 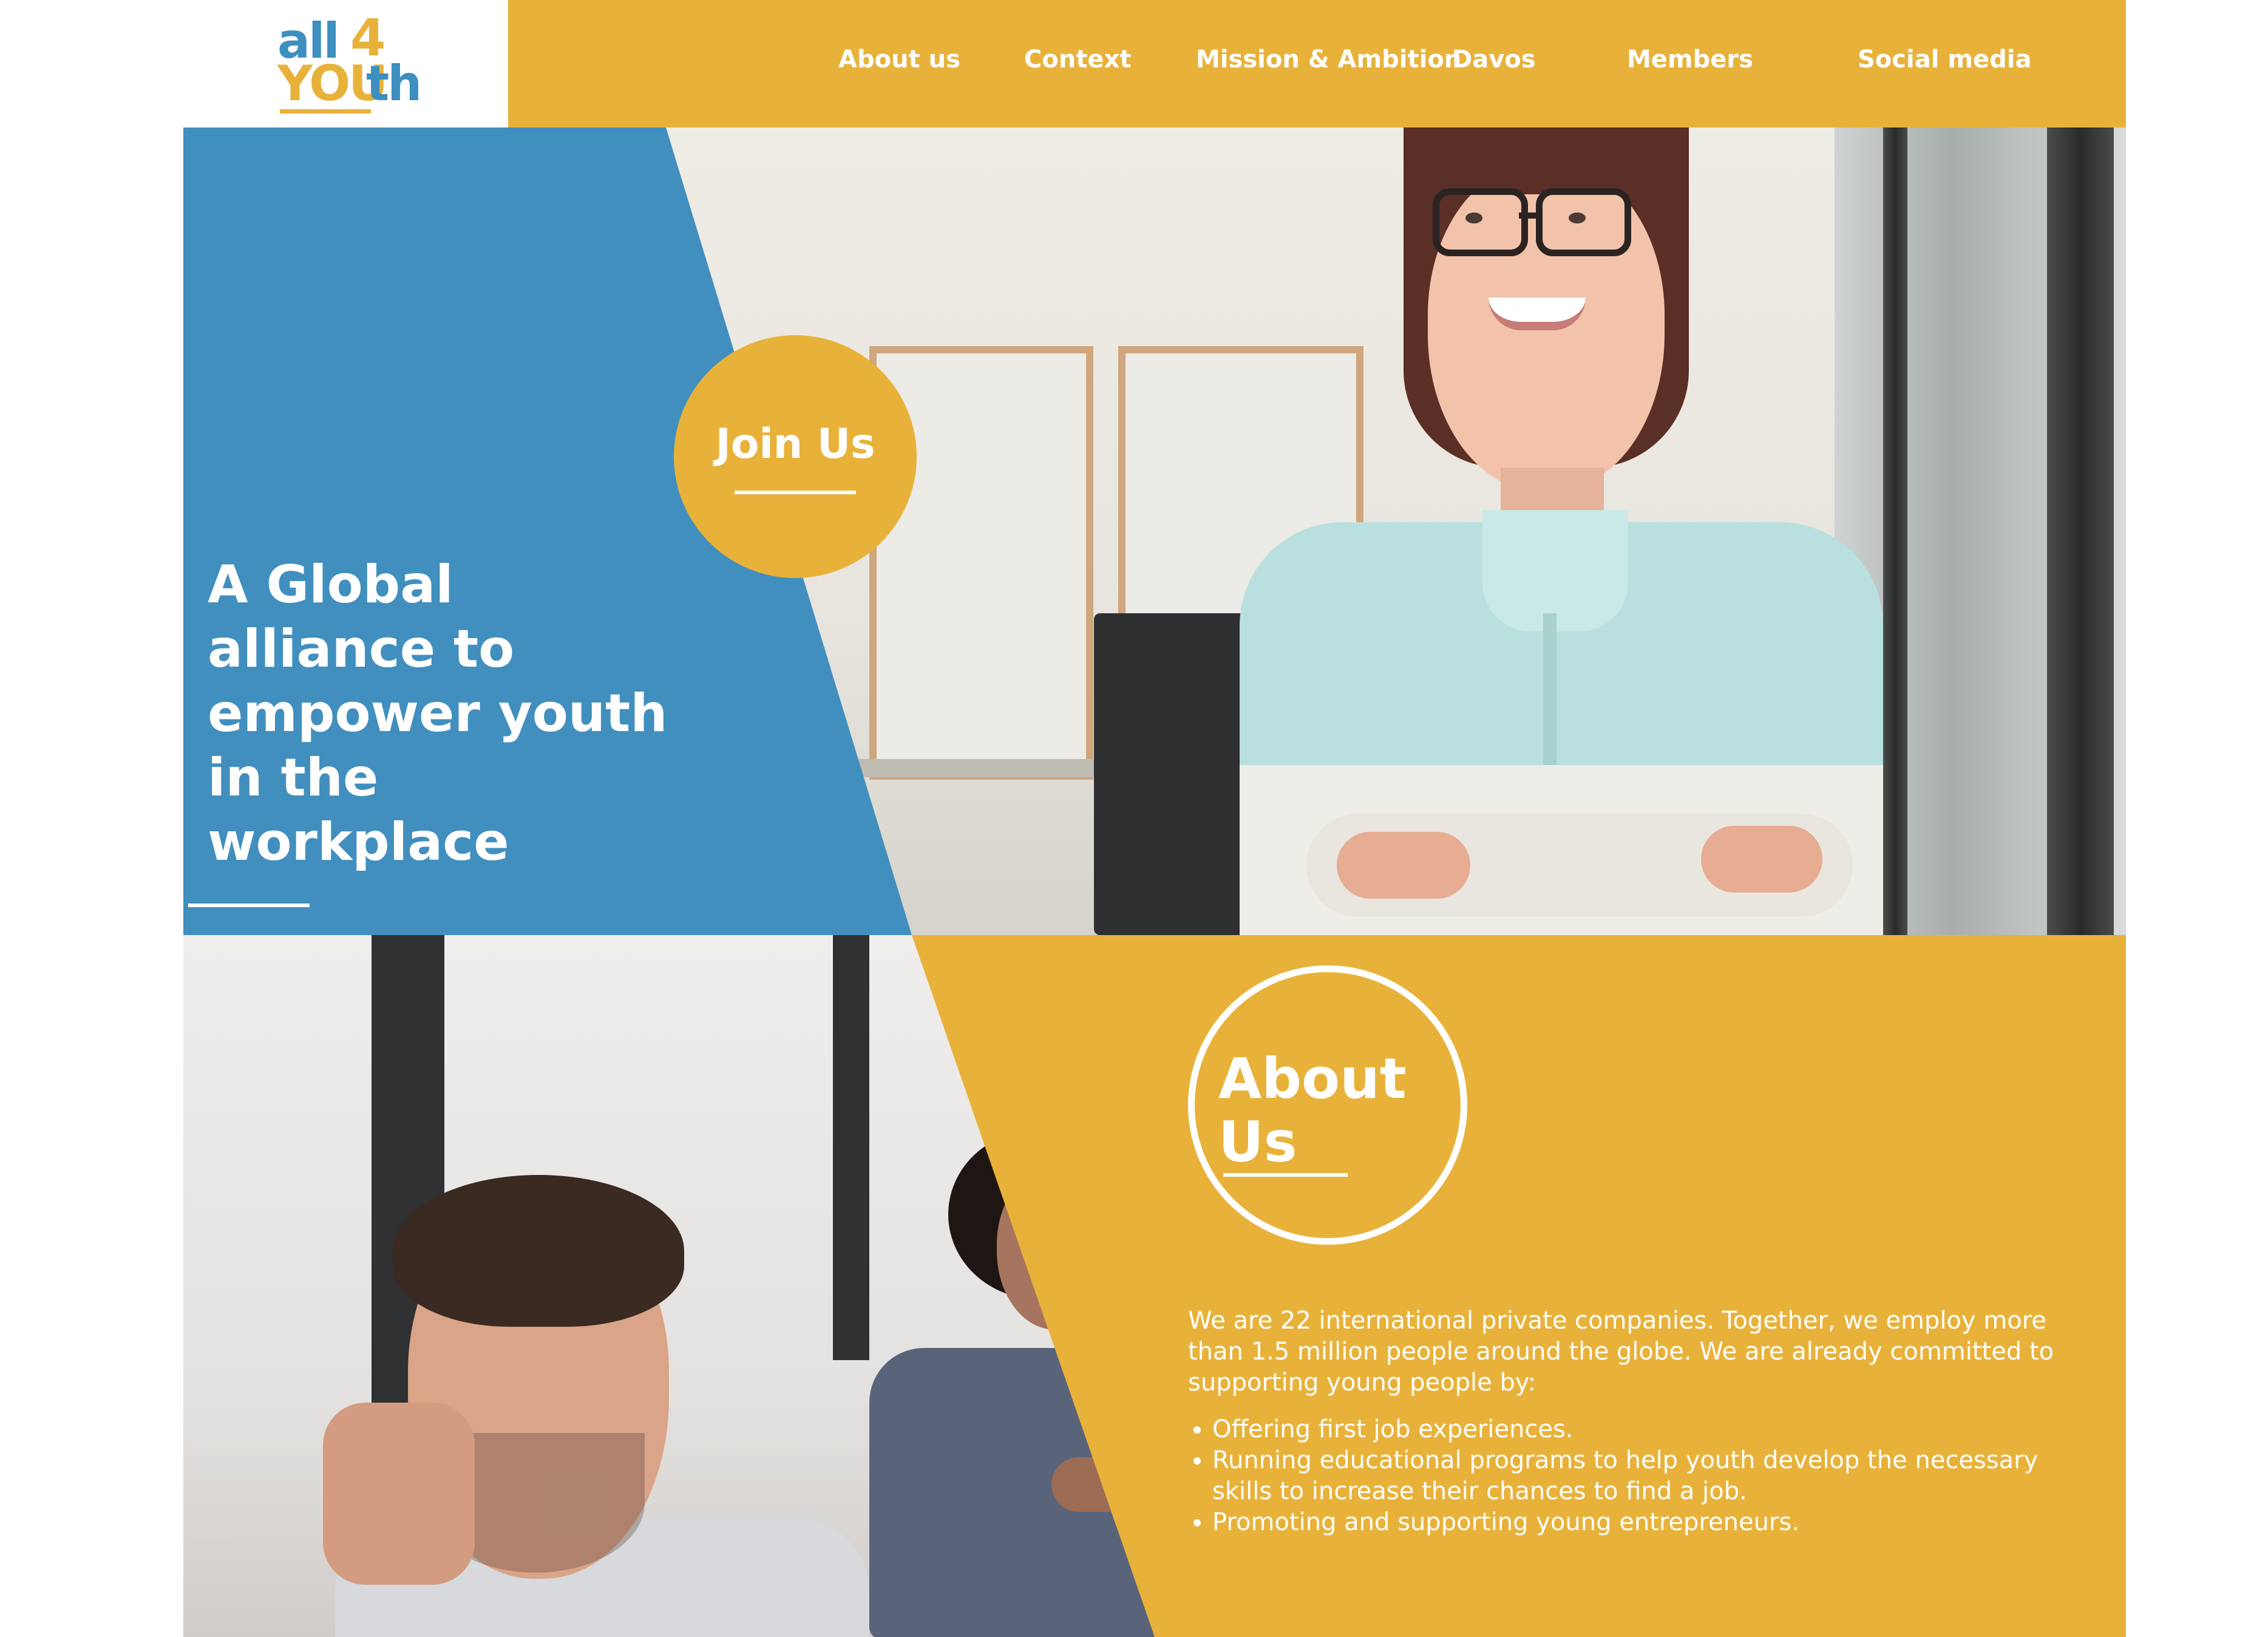 What do you see at coordinates (326, 111) in the screenshot?
I see `logo-underline` at bounding box center [326, 111].